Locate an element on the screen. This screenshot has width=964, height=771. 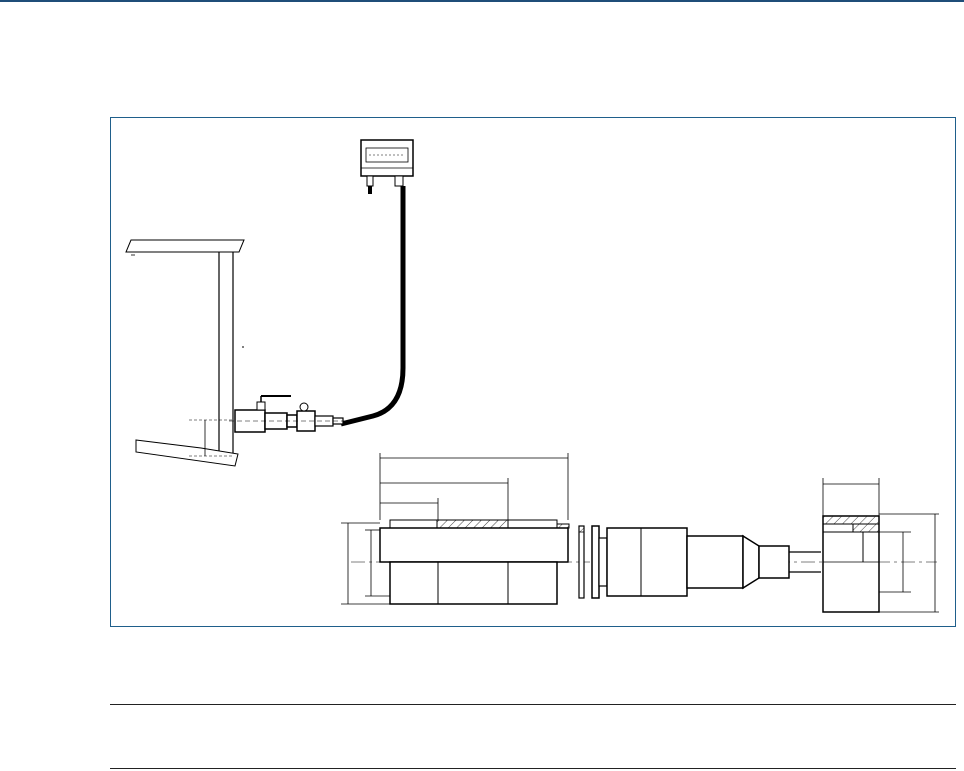
table-bottom-rule is located at coordinates (533, 768).